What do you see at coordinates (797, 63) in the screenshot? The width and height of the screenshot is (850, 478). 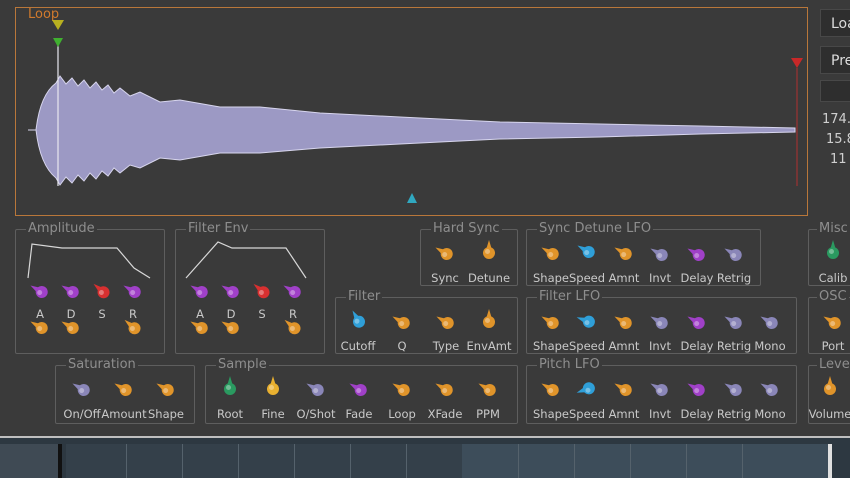 I see `loop-end-marker` at bounding box center [797, 63].